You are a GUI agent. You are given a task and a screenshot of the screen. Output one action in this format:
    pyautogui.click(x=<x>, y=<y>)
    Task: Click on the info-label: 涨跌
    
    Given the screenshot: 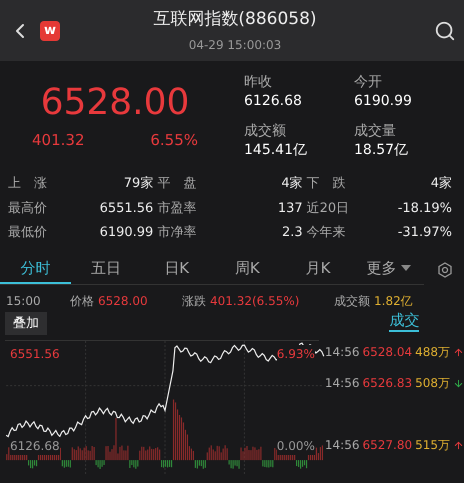 What is the action you would take?
    pyautogui.click(x=194, y=301)
    